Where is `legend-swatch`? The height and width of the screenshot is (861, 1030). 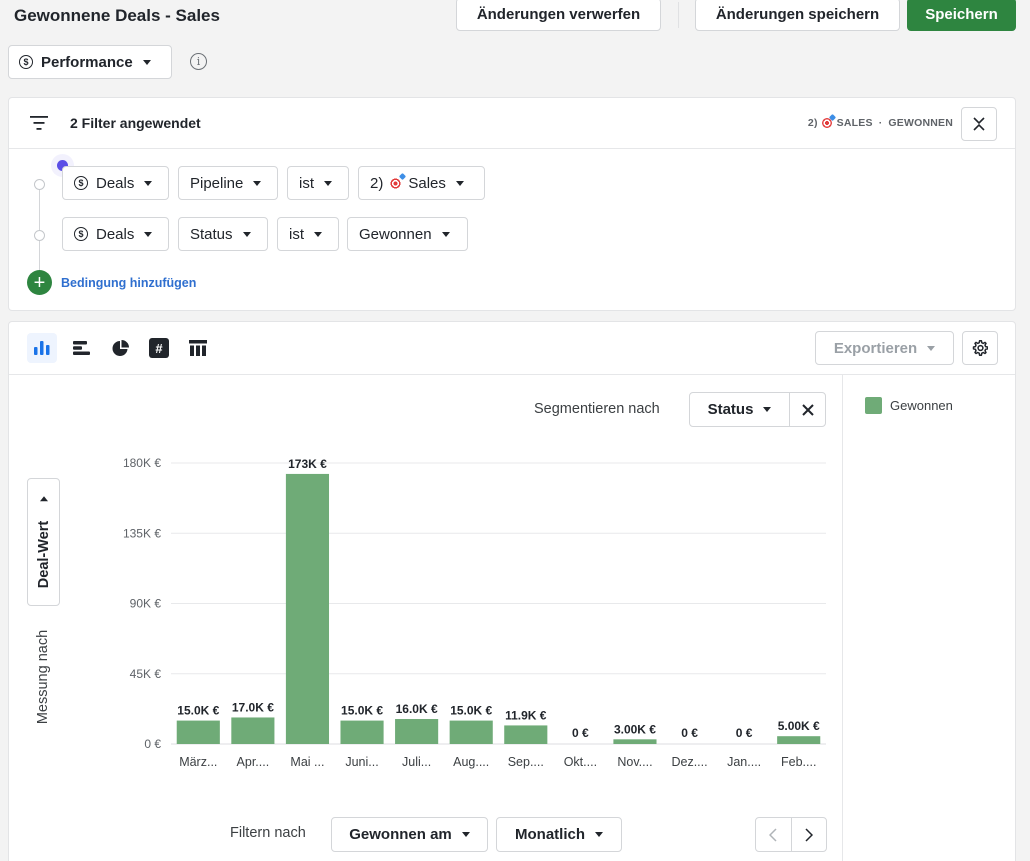
legend-swatch is located at coordinates (873, 405).